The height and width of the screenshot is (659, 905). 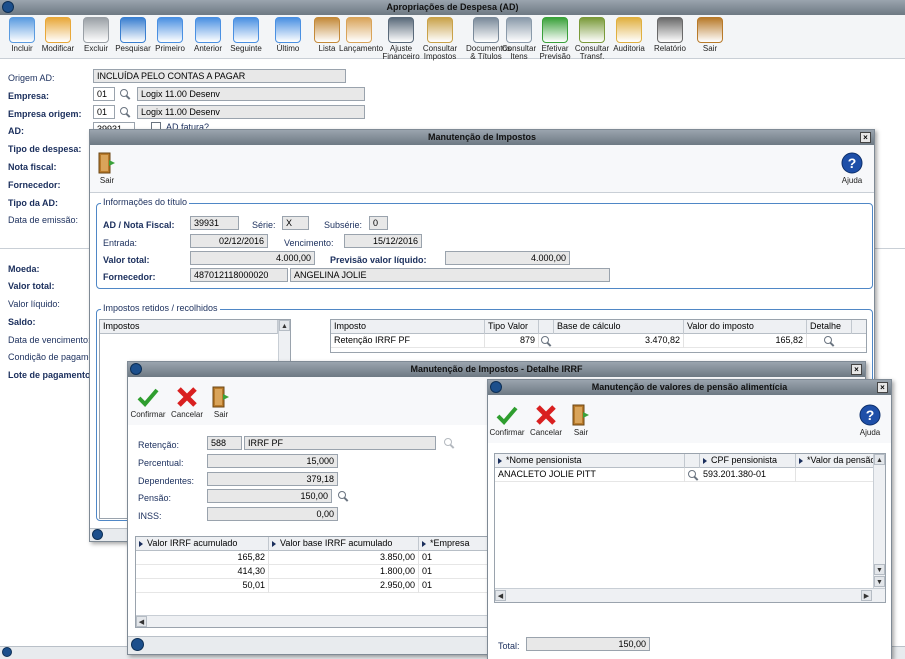 What do you see at coordinates (555, 39) in the screenshot?
I see `toolbar-forecast-button: Efetivar Previsão` at bounding box center [555, 39].